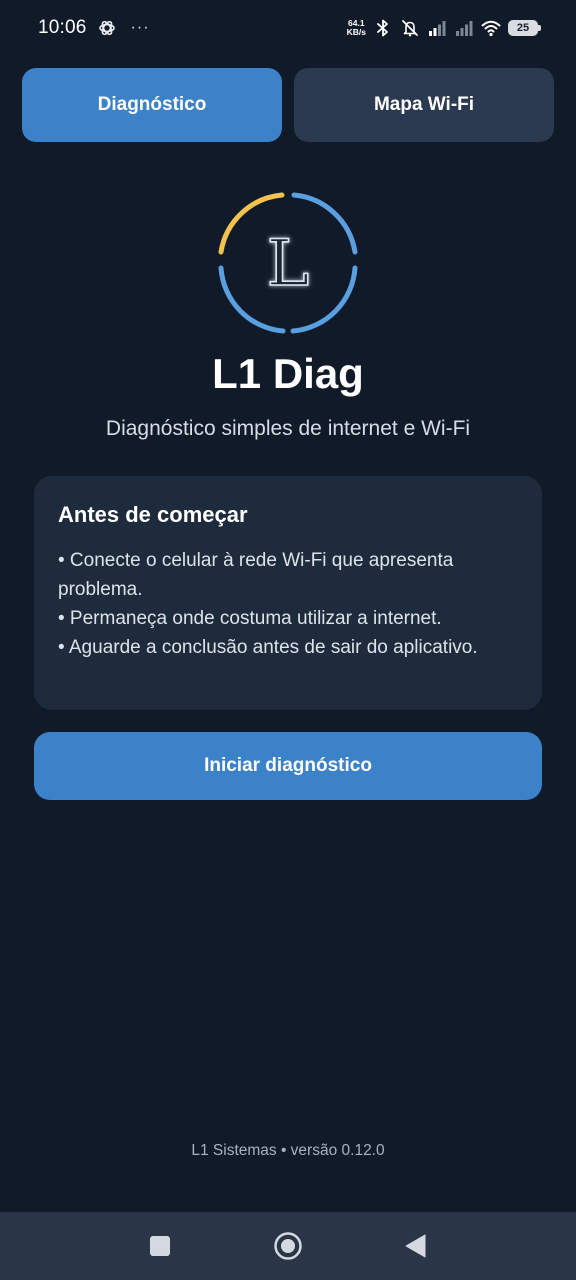 The height and width of the screenshot is (1280, 576). I want to click on home-circle-icon, so click(288, 1246).